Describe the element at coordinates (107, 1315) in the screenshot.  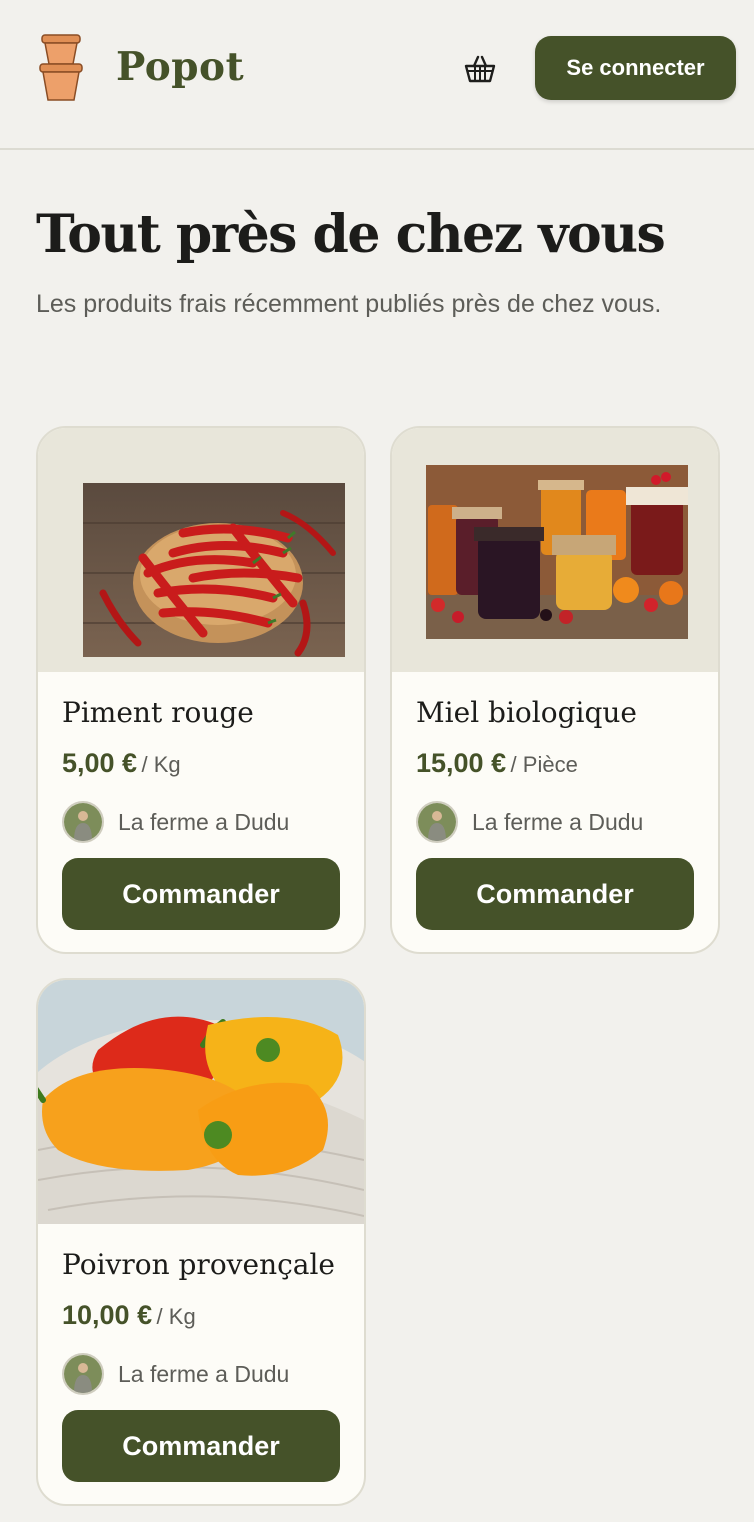
I see `product-price: 10,00 €` at that location.